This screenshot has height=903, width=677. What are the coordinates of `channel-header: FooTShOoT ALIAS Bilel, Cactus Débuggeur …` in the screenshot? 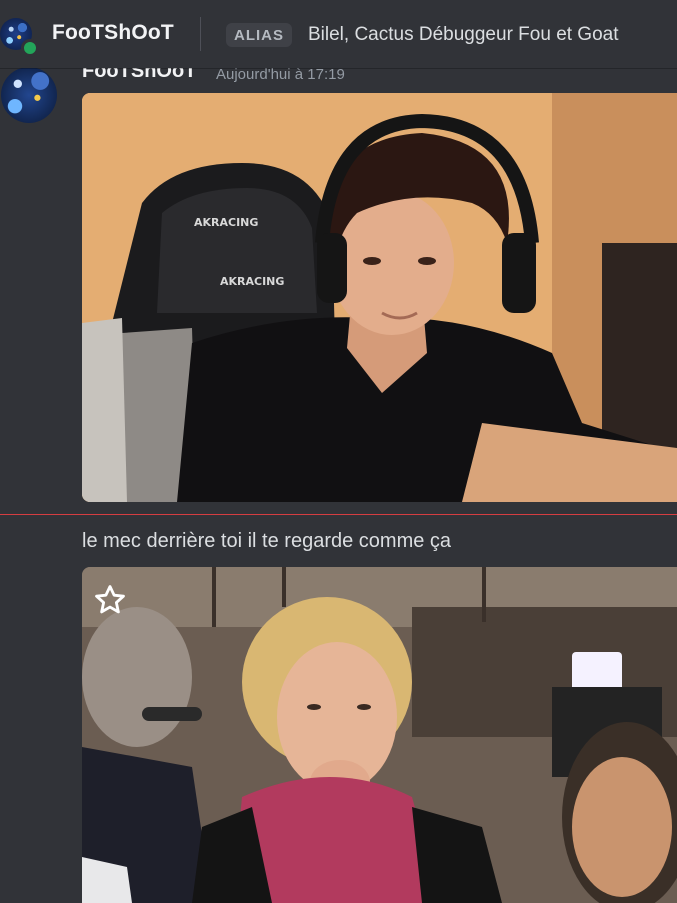 It's located at (338, 34).